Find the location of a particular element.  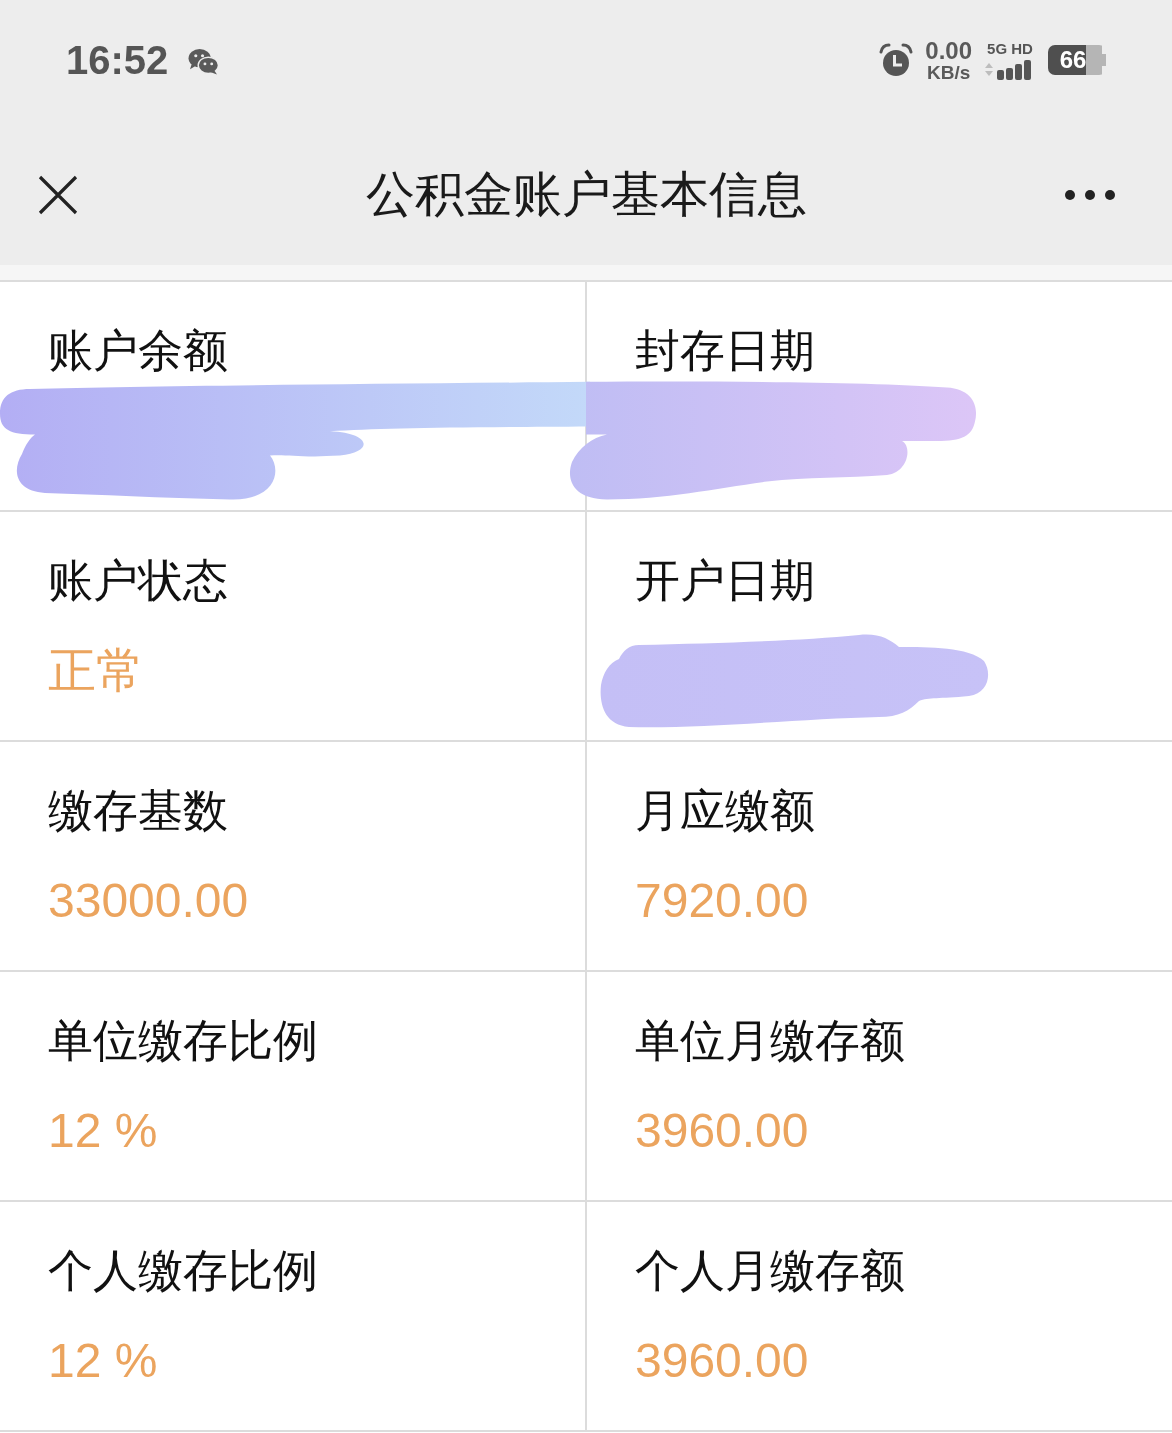

speed-unit: KB/s is located at coordinates (949, 72).